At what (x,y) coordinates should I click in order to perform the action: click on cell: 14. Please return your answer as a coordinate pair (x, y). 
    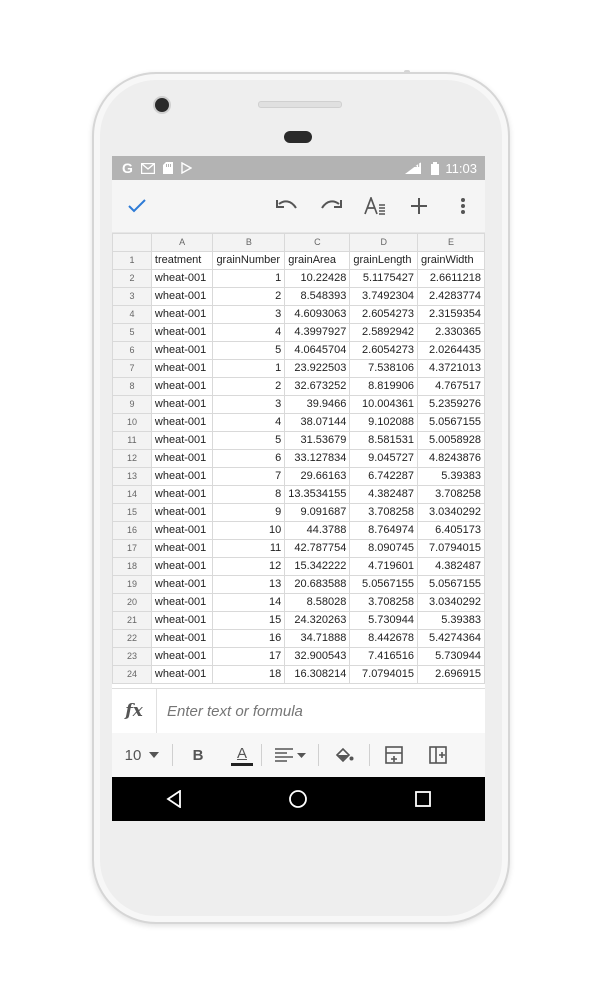
    Looking at the image, I should click on (249, 602).